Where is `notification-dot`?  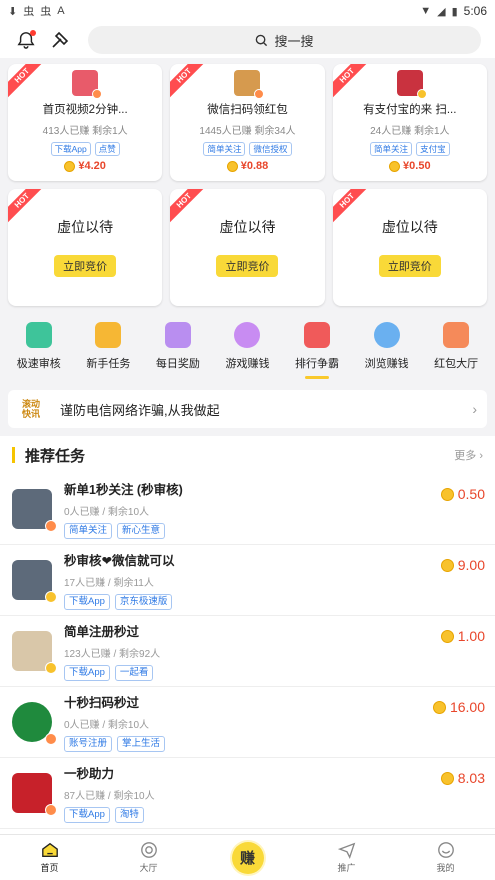 notification-dot is located at coordinates (33, 33).